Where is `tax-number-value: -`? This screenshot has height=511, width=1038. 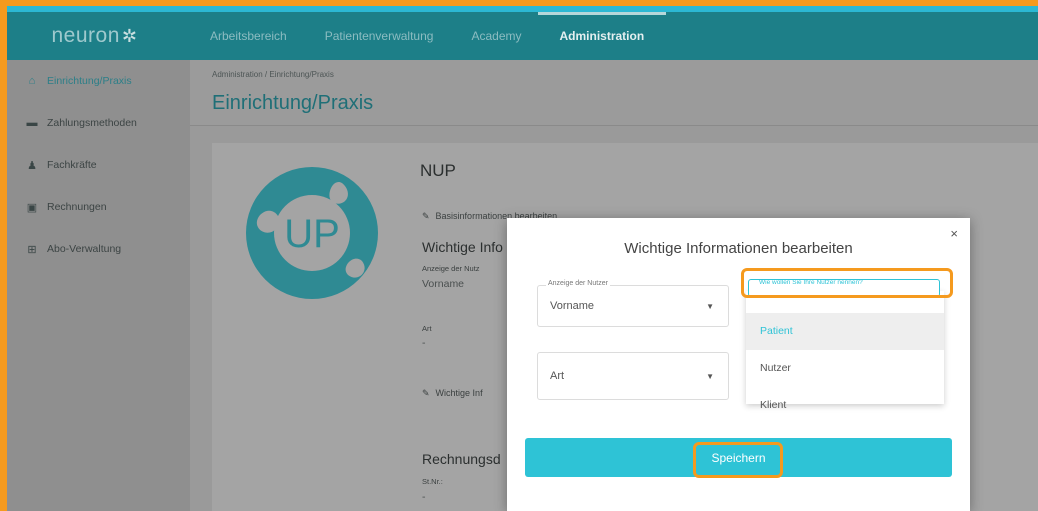 tax-number-value: - is located at coordinates (424, 497).